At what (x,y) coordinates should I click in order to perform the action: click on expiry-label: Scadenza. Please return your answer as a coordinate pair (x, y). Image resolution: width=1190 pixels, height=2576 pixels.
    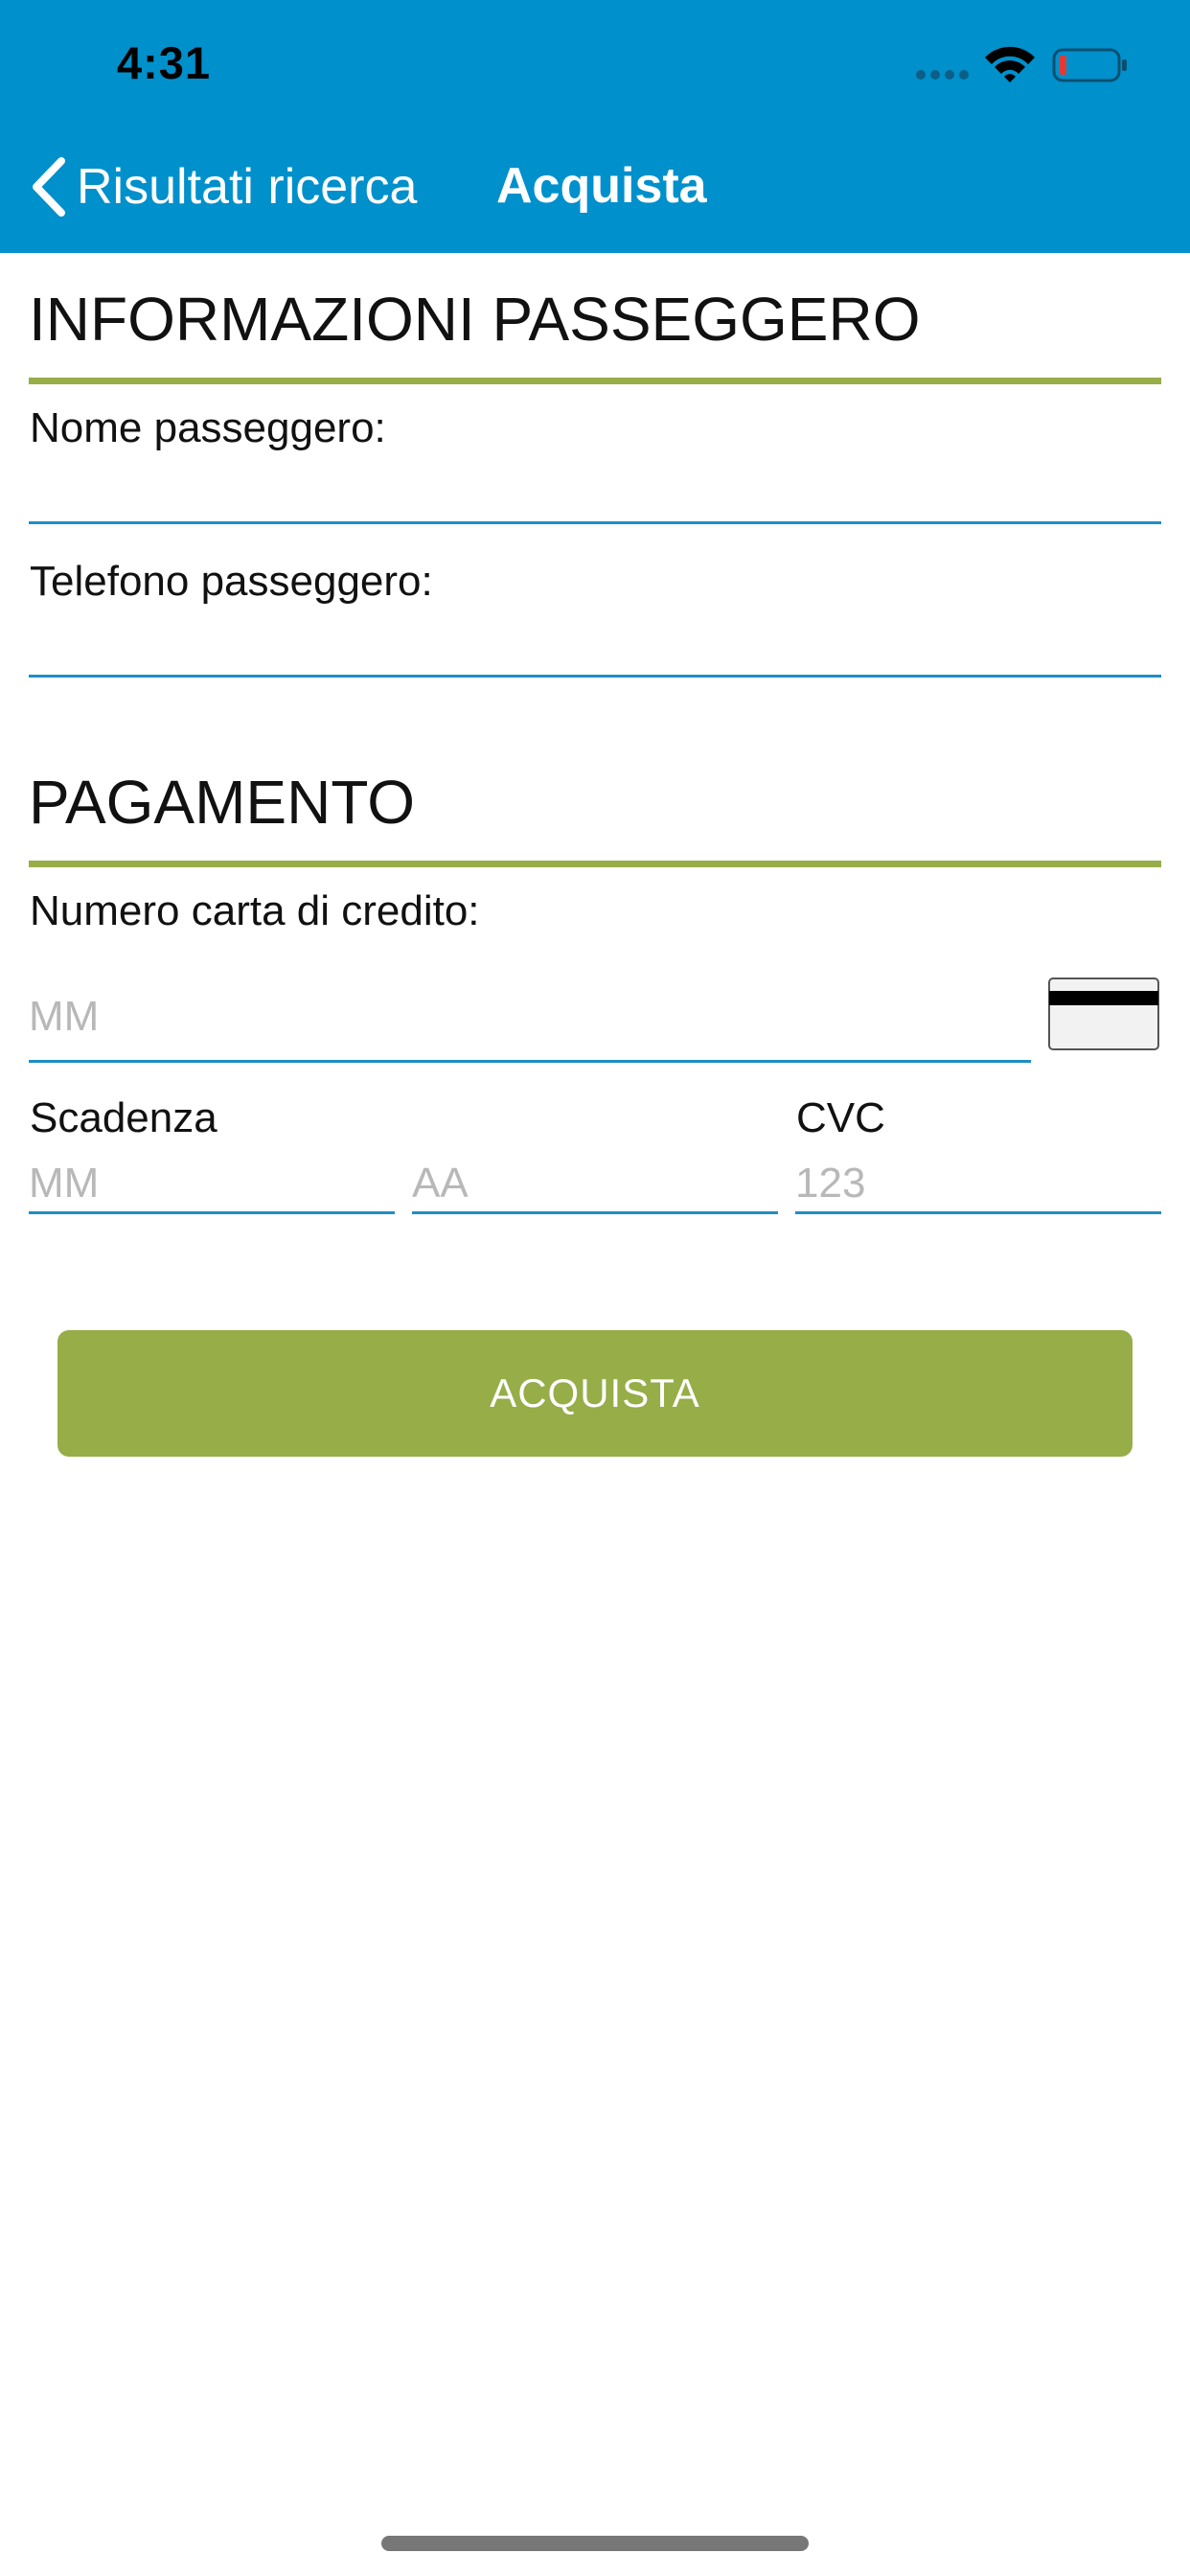
    Looking at the image, I should click on (124, 1117).